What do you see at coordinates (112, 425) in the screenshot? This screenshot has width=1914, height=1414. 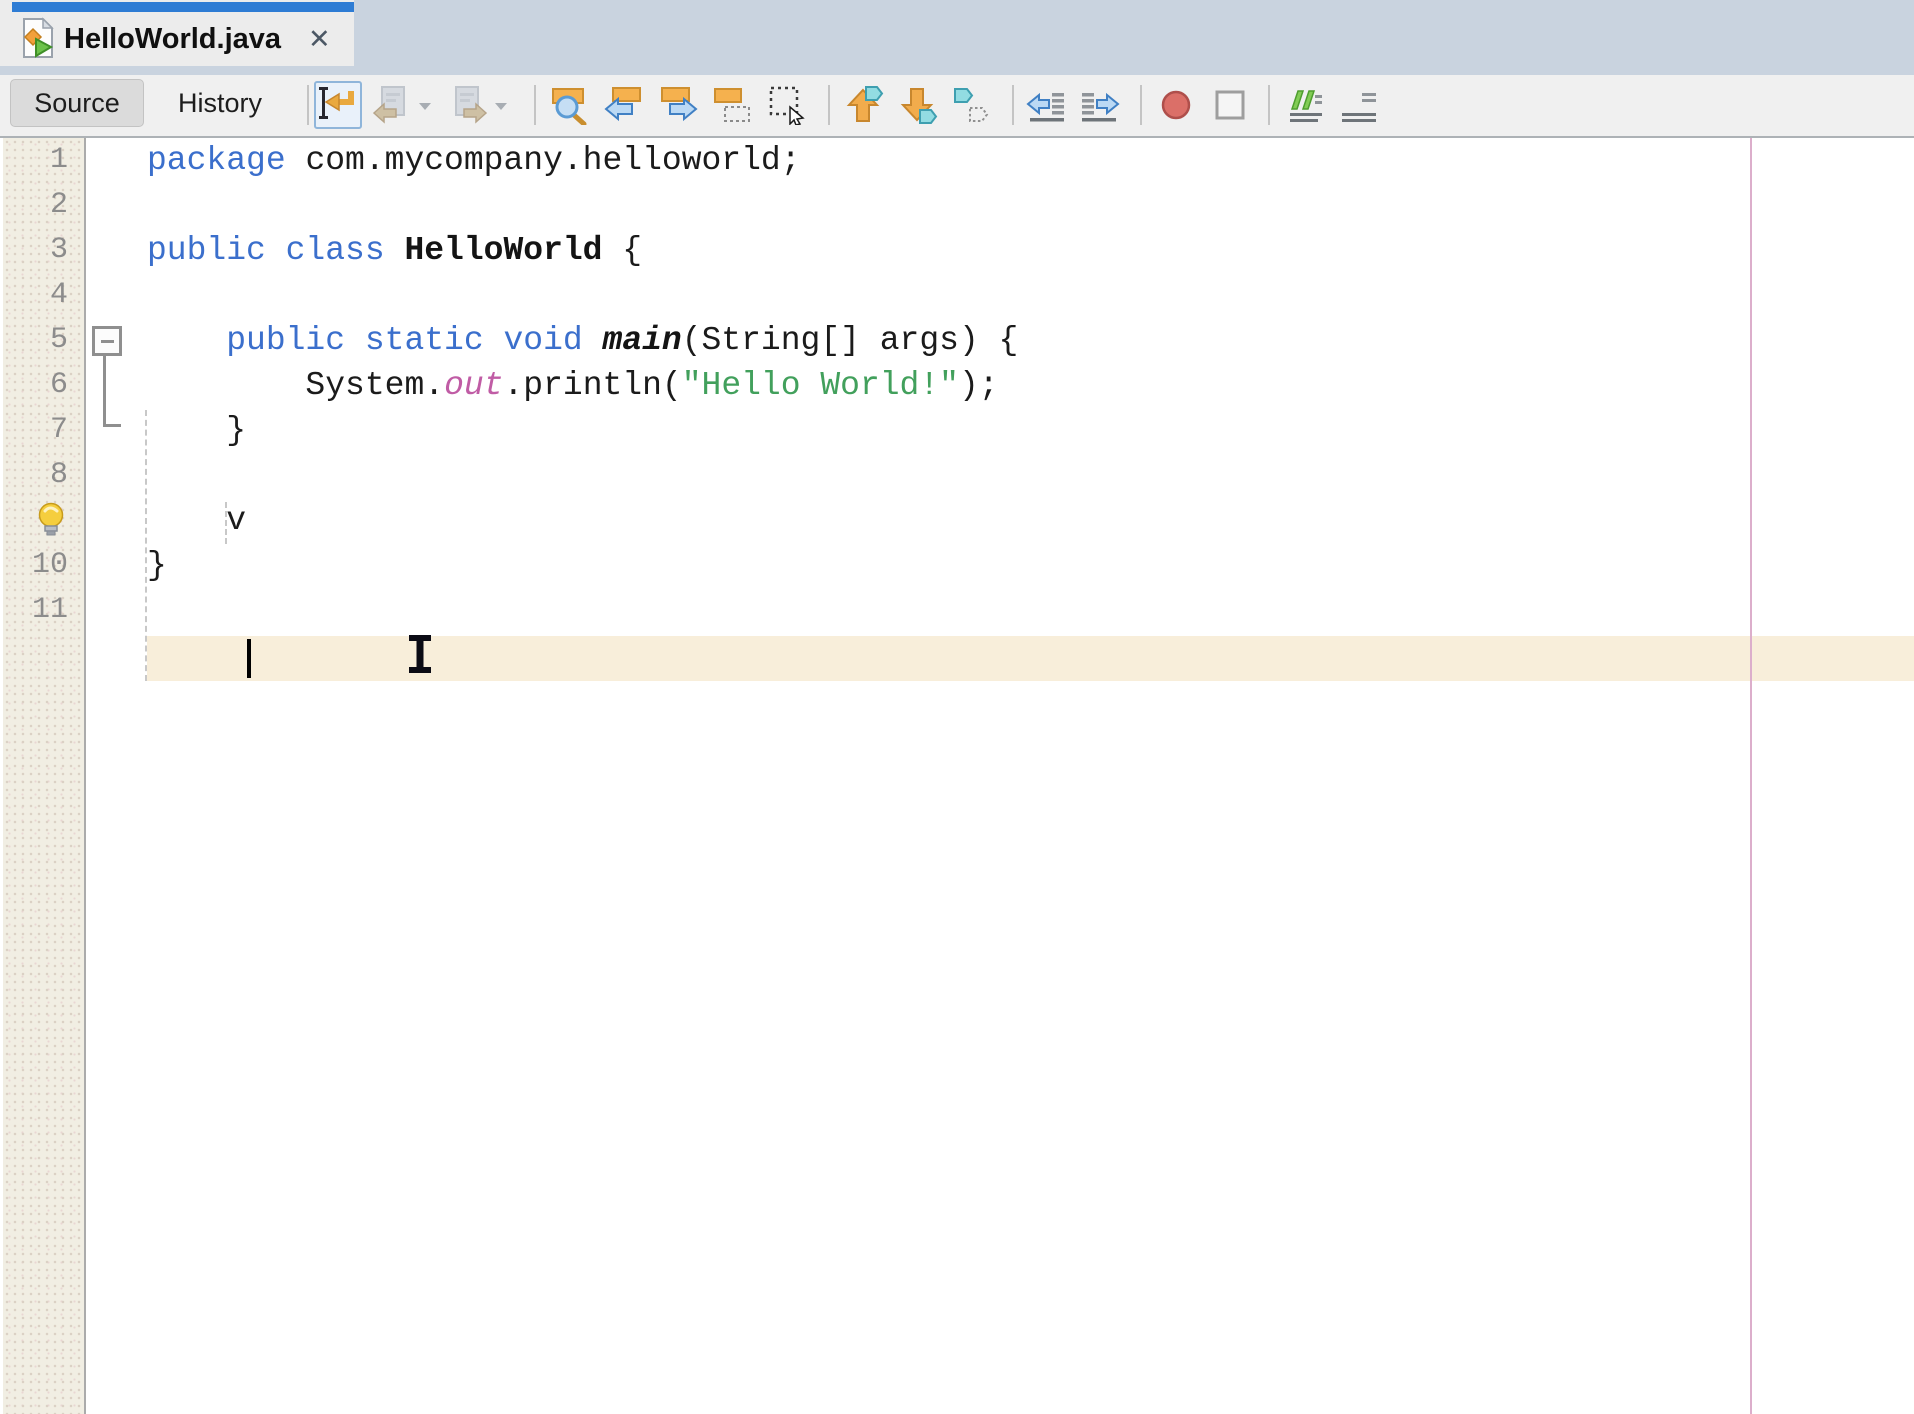 I see `fold-range-end` at bounding box center [112, 425].